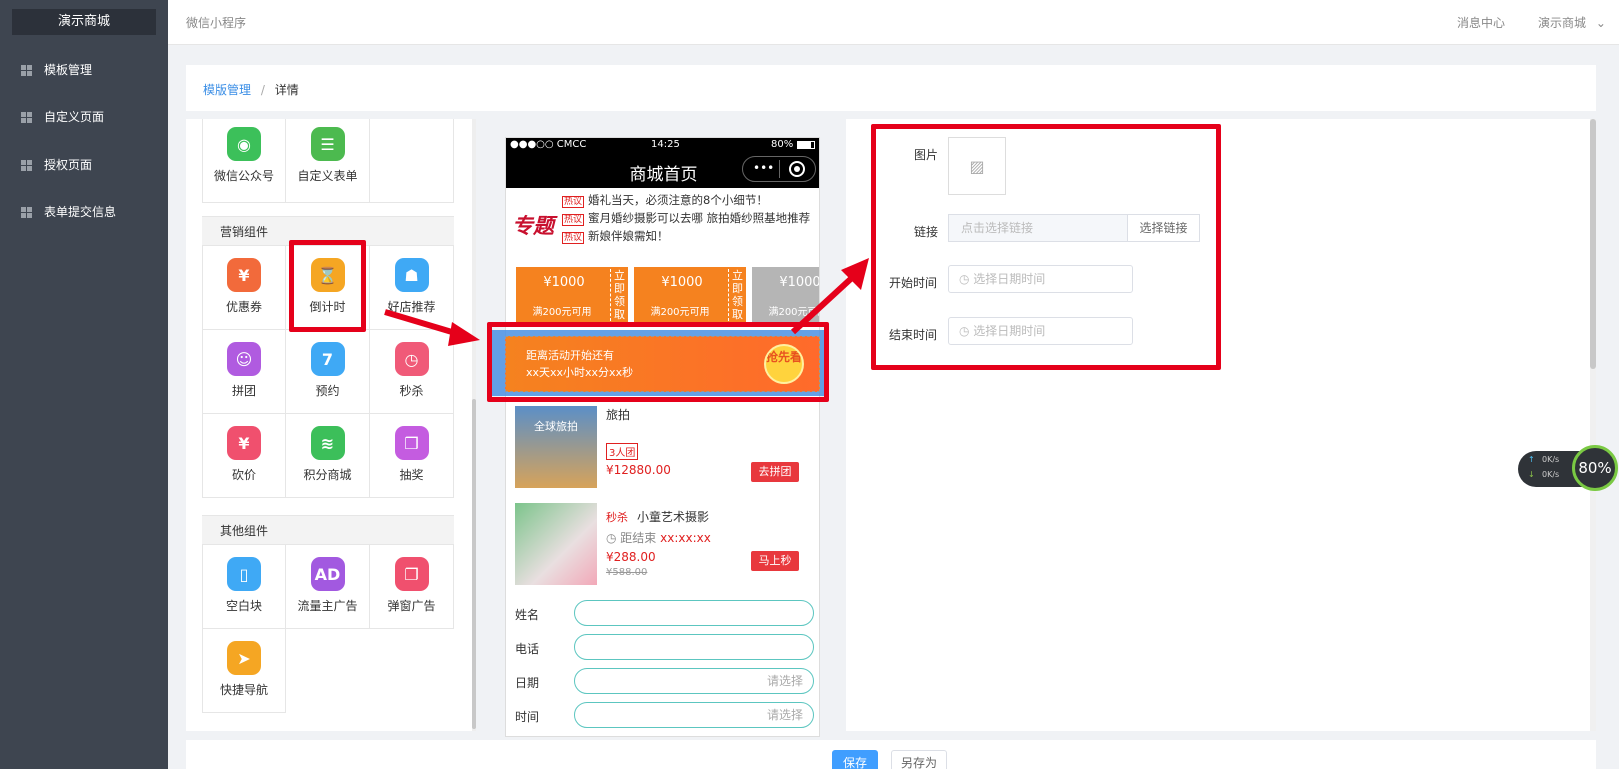 The height and width of the screenshot is (769, 1619). I want to click on upload-icon: ↑, so click(1531, 459).